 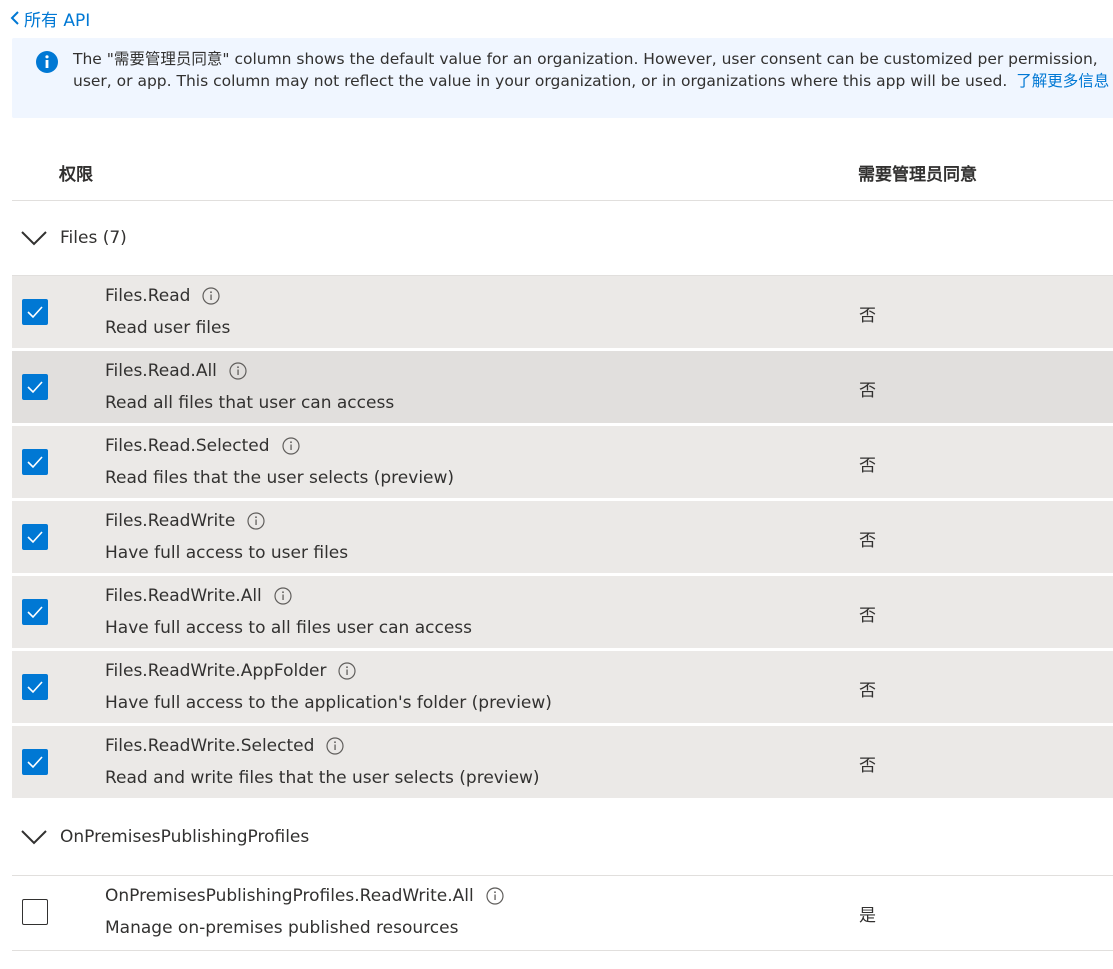 What do you see at coordinates (867, 916) in the screenshot?
I see `admin-consent-value: 是` at bounding box center [867, 916].